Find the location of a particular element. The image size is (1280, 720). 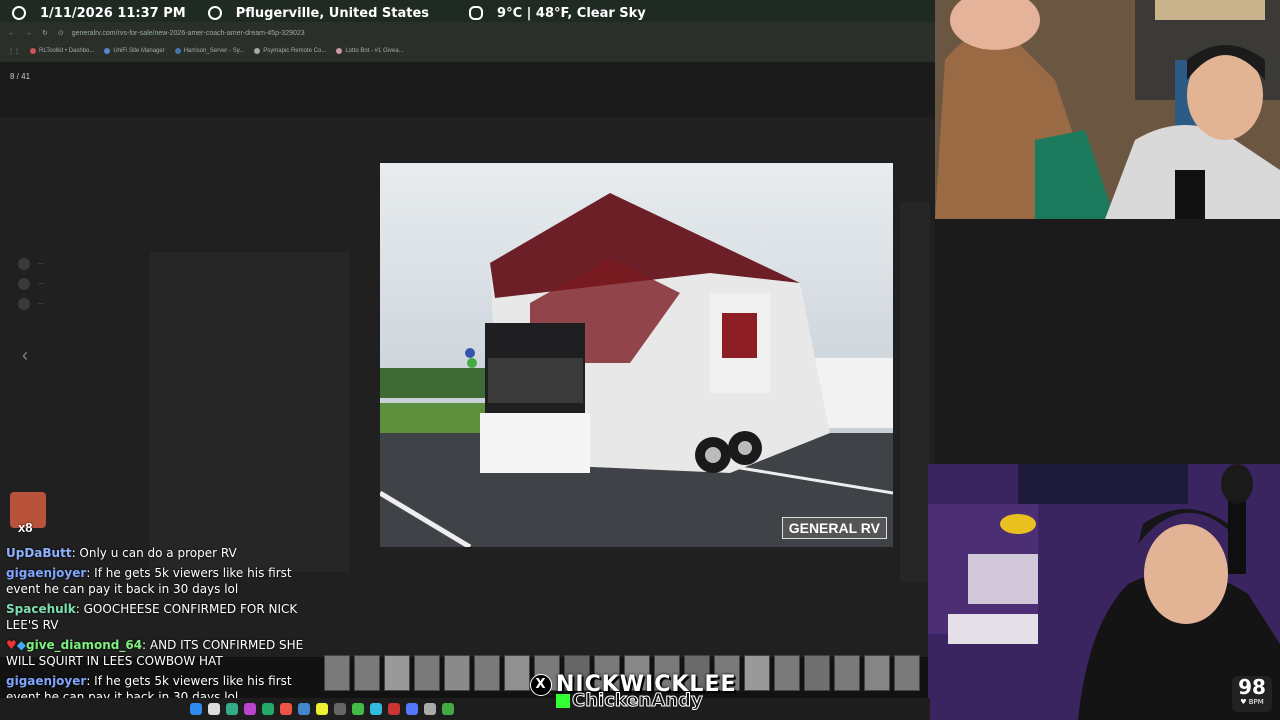

bpm-unit: ♥ BPM is located at coordinates (1252, 702).